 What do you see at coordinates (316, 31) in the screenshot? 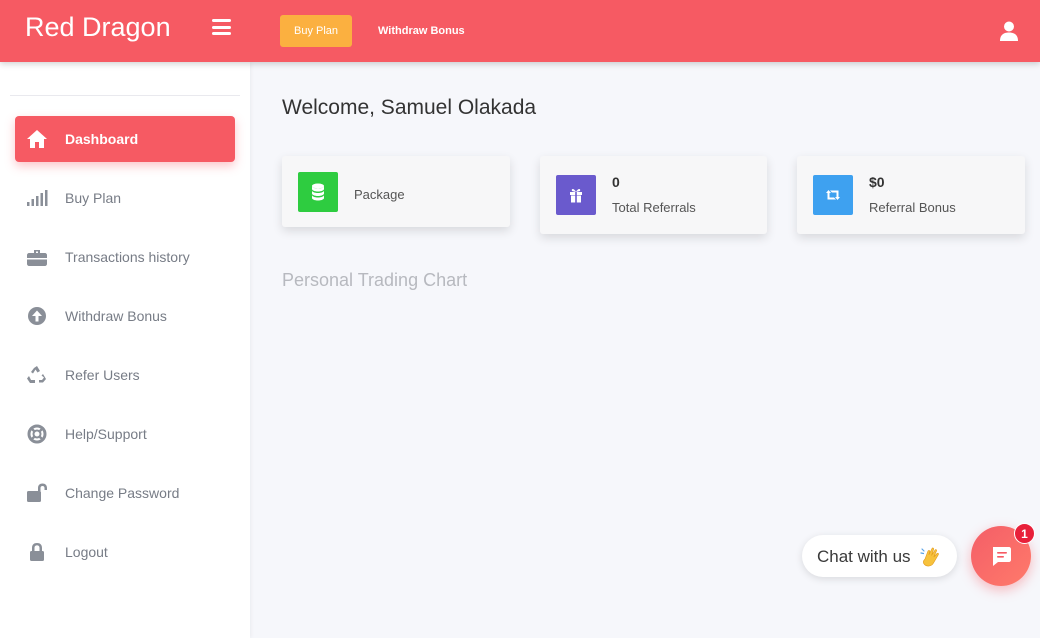
I see `buy-plan-button: Buy Plan` at bounding box center [316, 31].